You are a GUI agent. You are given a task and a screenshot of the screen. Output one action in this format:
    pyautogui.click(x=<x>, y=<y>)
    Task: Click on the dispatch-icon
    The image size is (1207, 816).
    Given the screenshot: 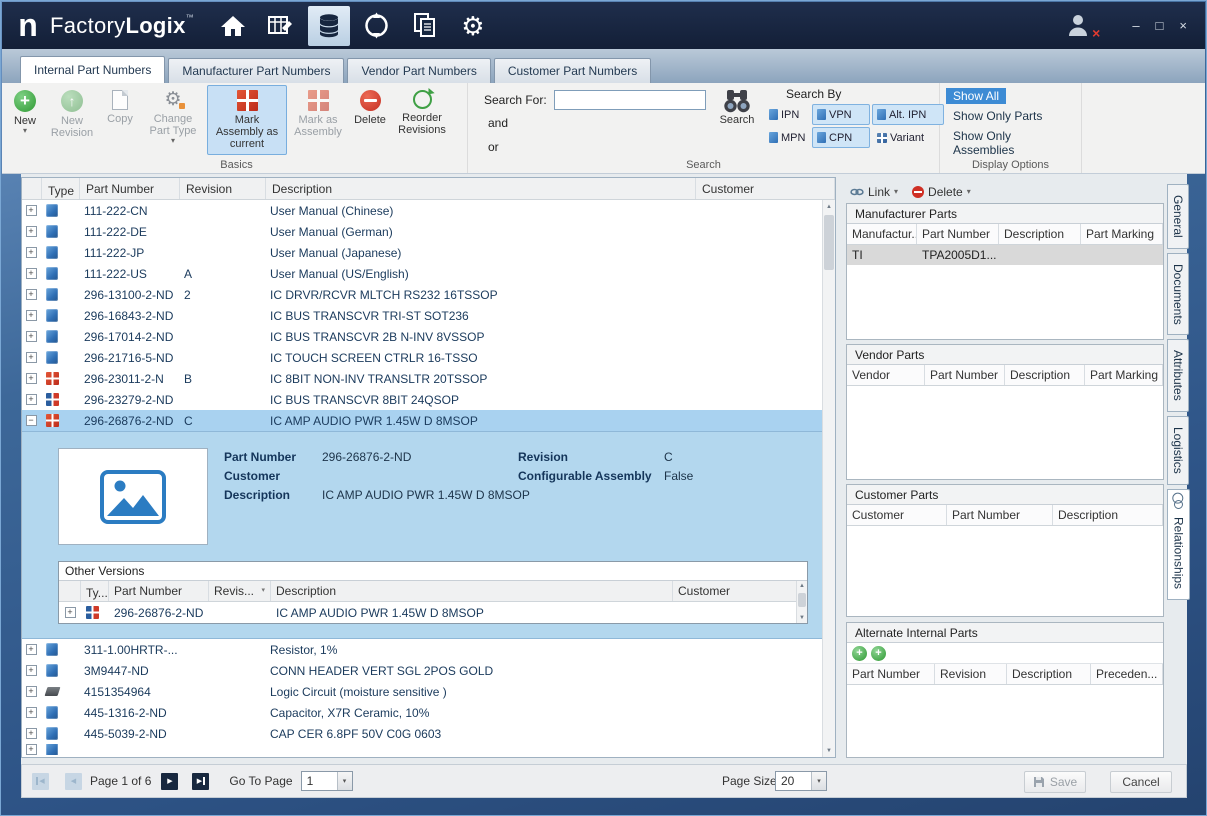 What is the action you would take?
    pyautogui.click(x=377, y=26)
    